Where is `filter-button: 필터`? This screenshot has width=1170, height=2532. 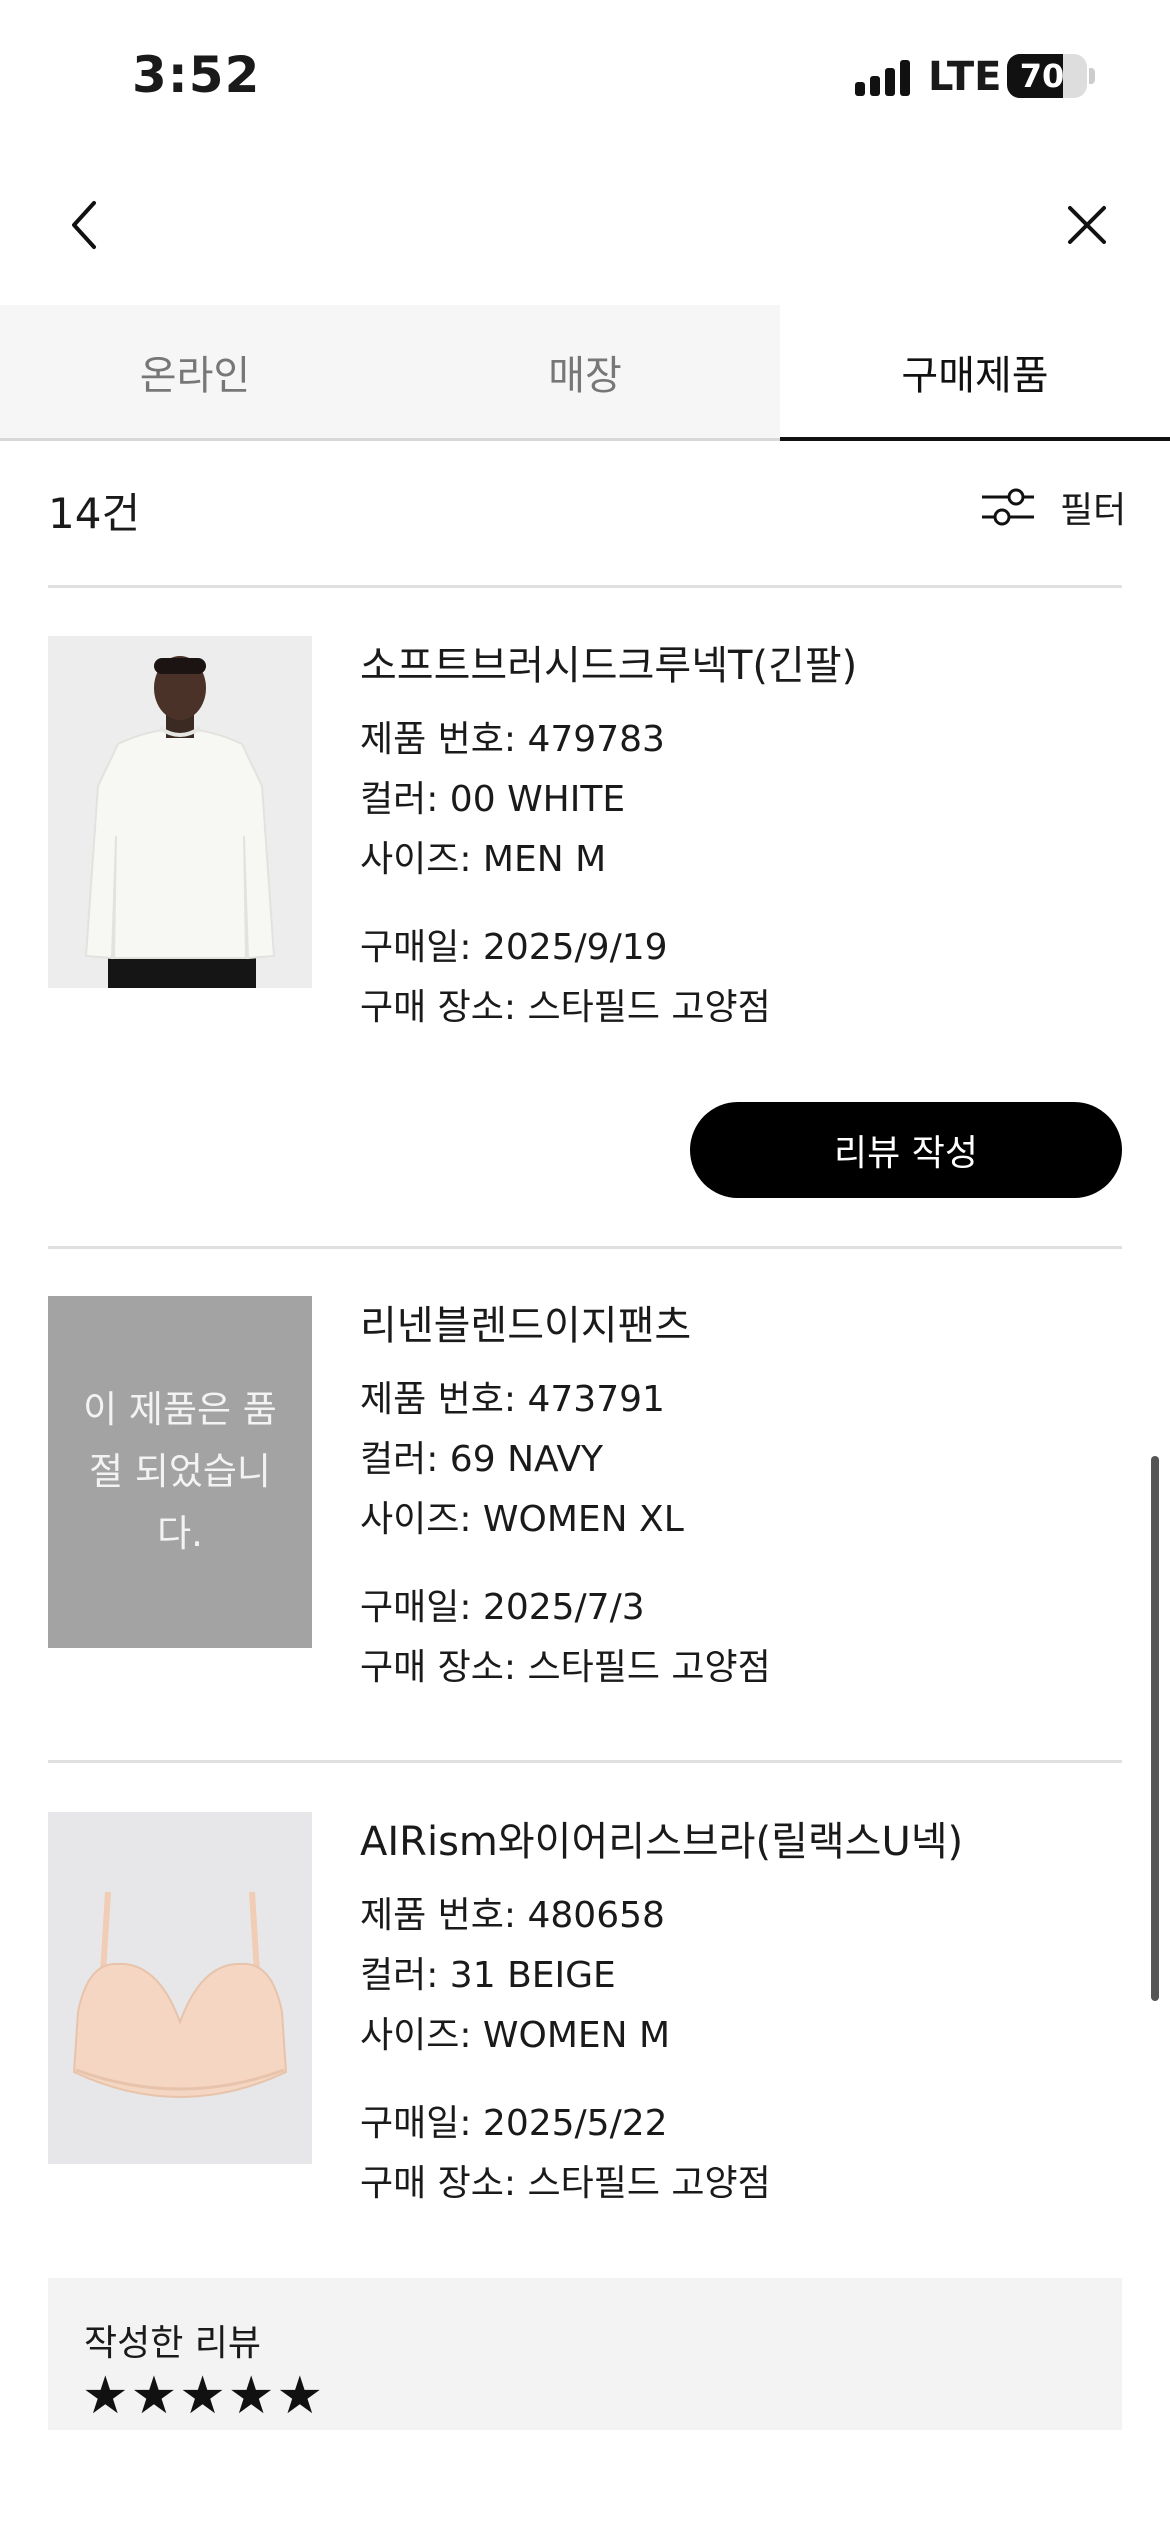 filter-button: 필터 is located at coordinates (1053, 507).